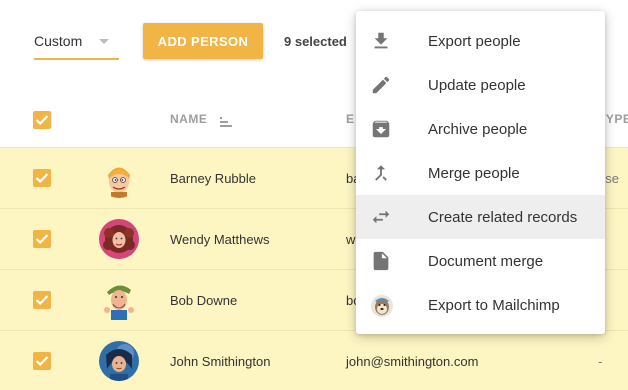 The height and width of the screenshot is (390, 628). I want to click on mailchimp-icon, so click(381, 305).